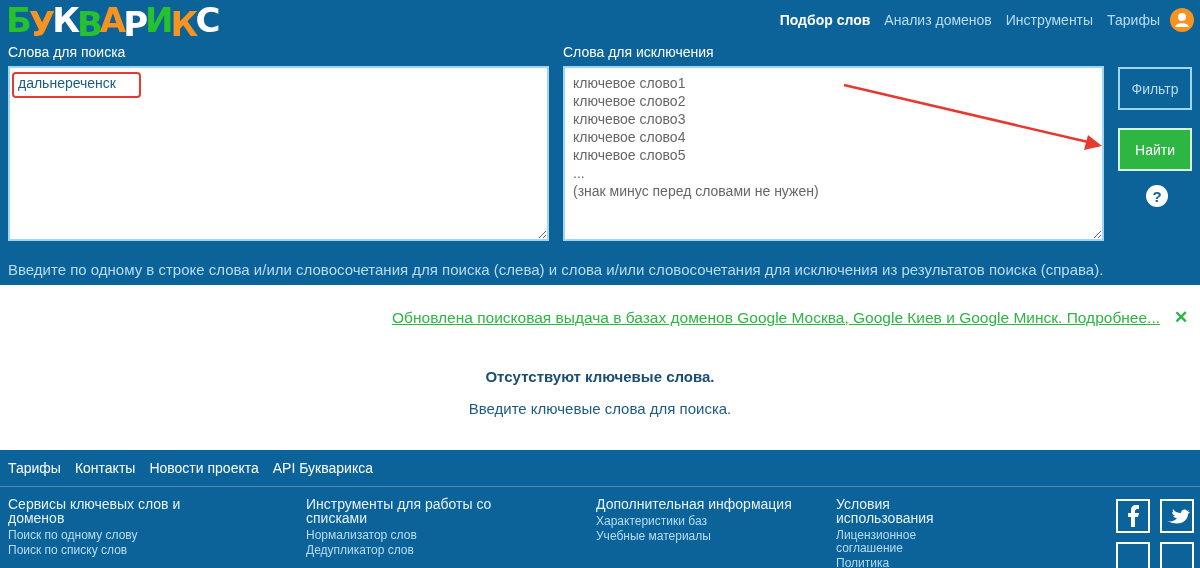  I want to click on footer-link: Учебные материалы, so click(661, 536).